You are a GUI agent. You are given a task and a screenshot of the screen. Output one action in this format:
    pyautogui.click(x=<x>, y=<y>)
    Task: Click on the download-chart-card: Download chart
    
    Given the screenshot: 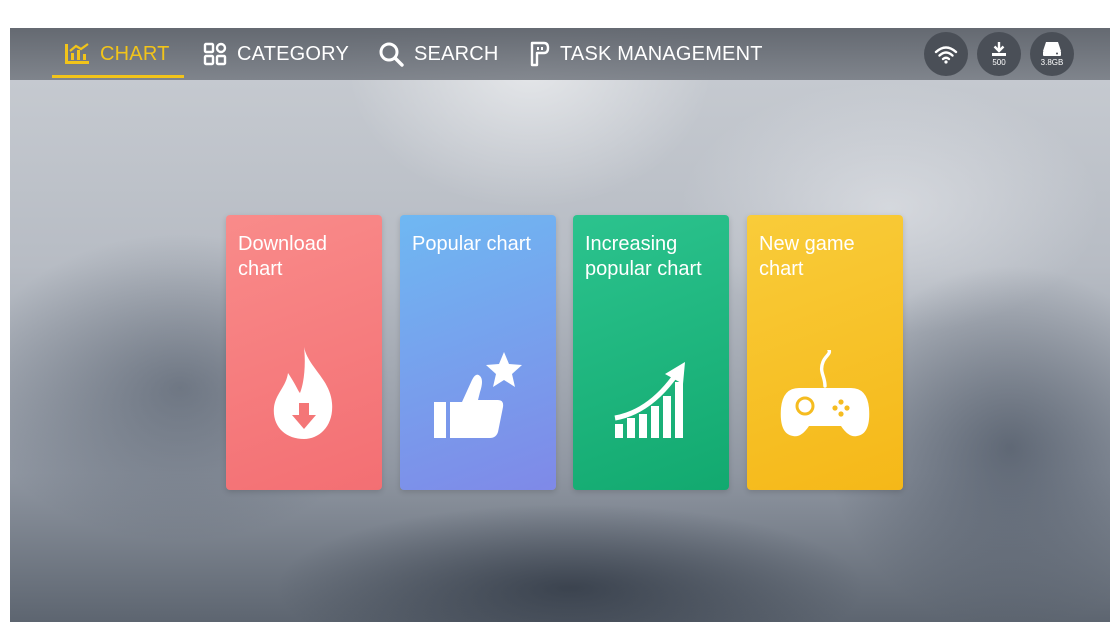 What is the action you would take?
    pyautogui.click(x=304, y=352)
    